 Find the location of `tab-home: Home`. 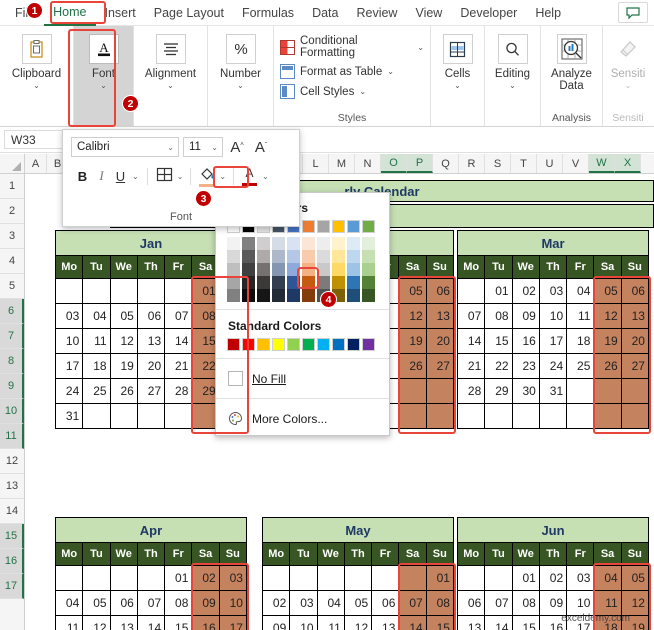

tab-home: Home is located at coordinates (70, 13).